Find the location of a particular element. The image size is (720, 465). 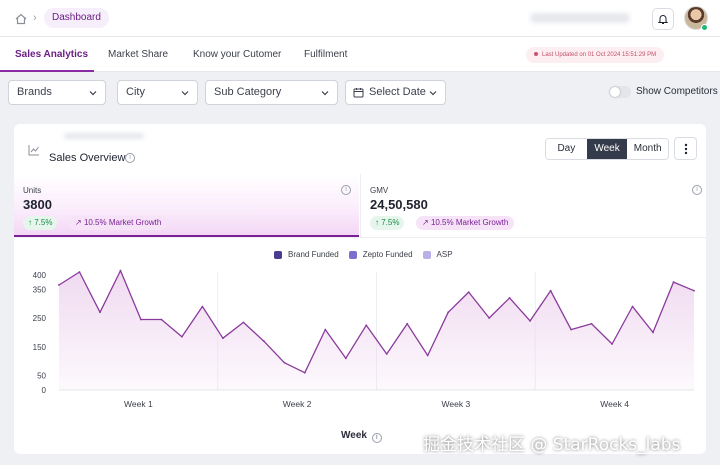

y-tick-label: 250 is located at coordinates (40, 318).